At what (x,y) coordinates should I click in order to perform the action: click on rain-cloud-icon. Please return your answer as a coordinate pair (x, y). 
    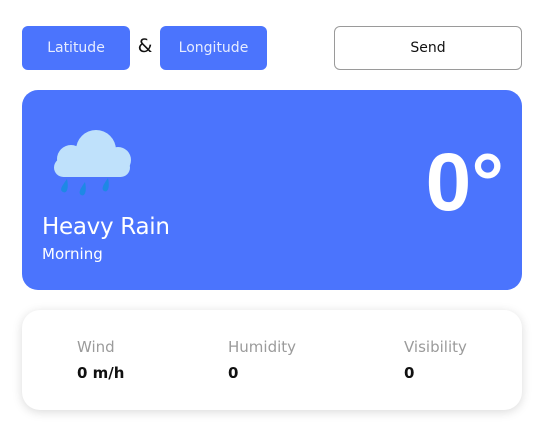
    Looking at the image, I should click on (92, 163).